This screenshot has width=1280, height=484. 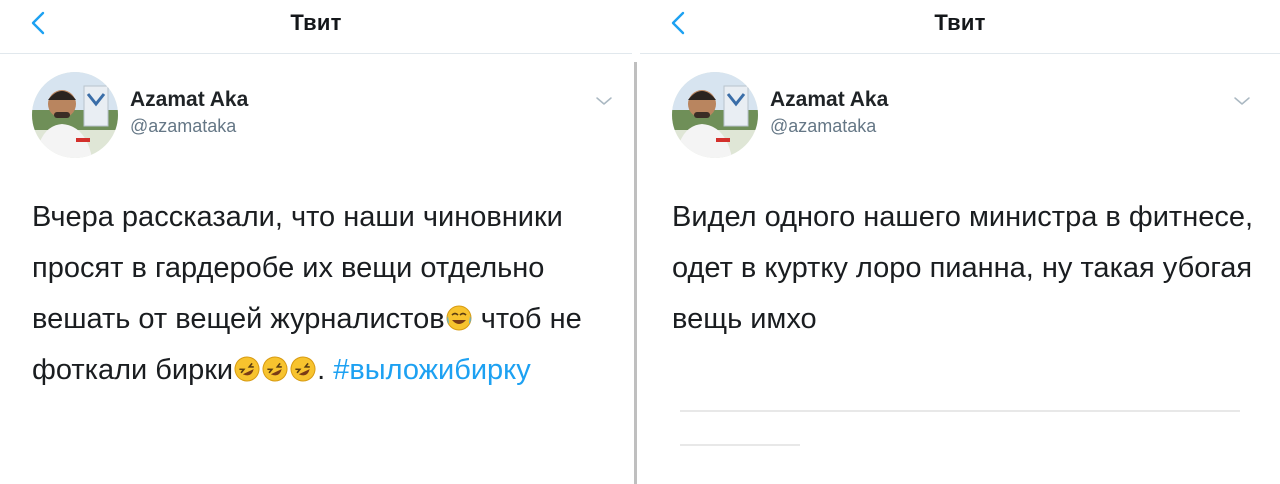 What do you see at coordinates (636, 273) in the screenshot?
I see `panel-divider` at bounding box center [636, 273].